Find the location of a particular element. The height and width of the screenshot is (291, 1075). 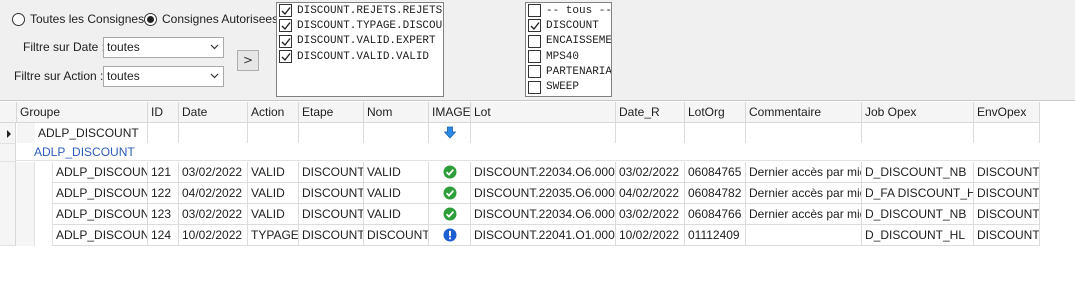

cell-job-opex: D_DISCOUNT_NB is located at coordinates (918, 214).